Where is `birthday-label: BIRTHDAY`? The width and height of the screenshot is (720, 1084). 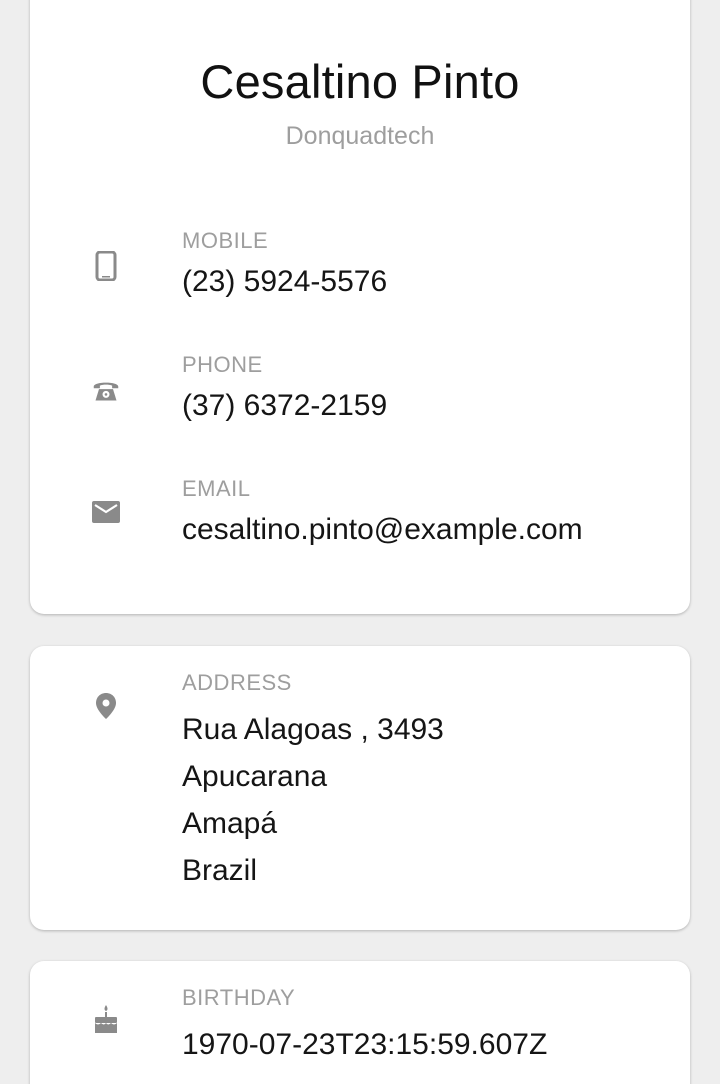 birthday-label: BIRTHDAY is located at coordinates (239, 997).